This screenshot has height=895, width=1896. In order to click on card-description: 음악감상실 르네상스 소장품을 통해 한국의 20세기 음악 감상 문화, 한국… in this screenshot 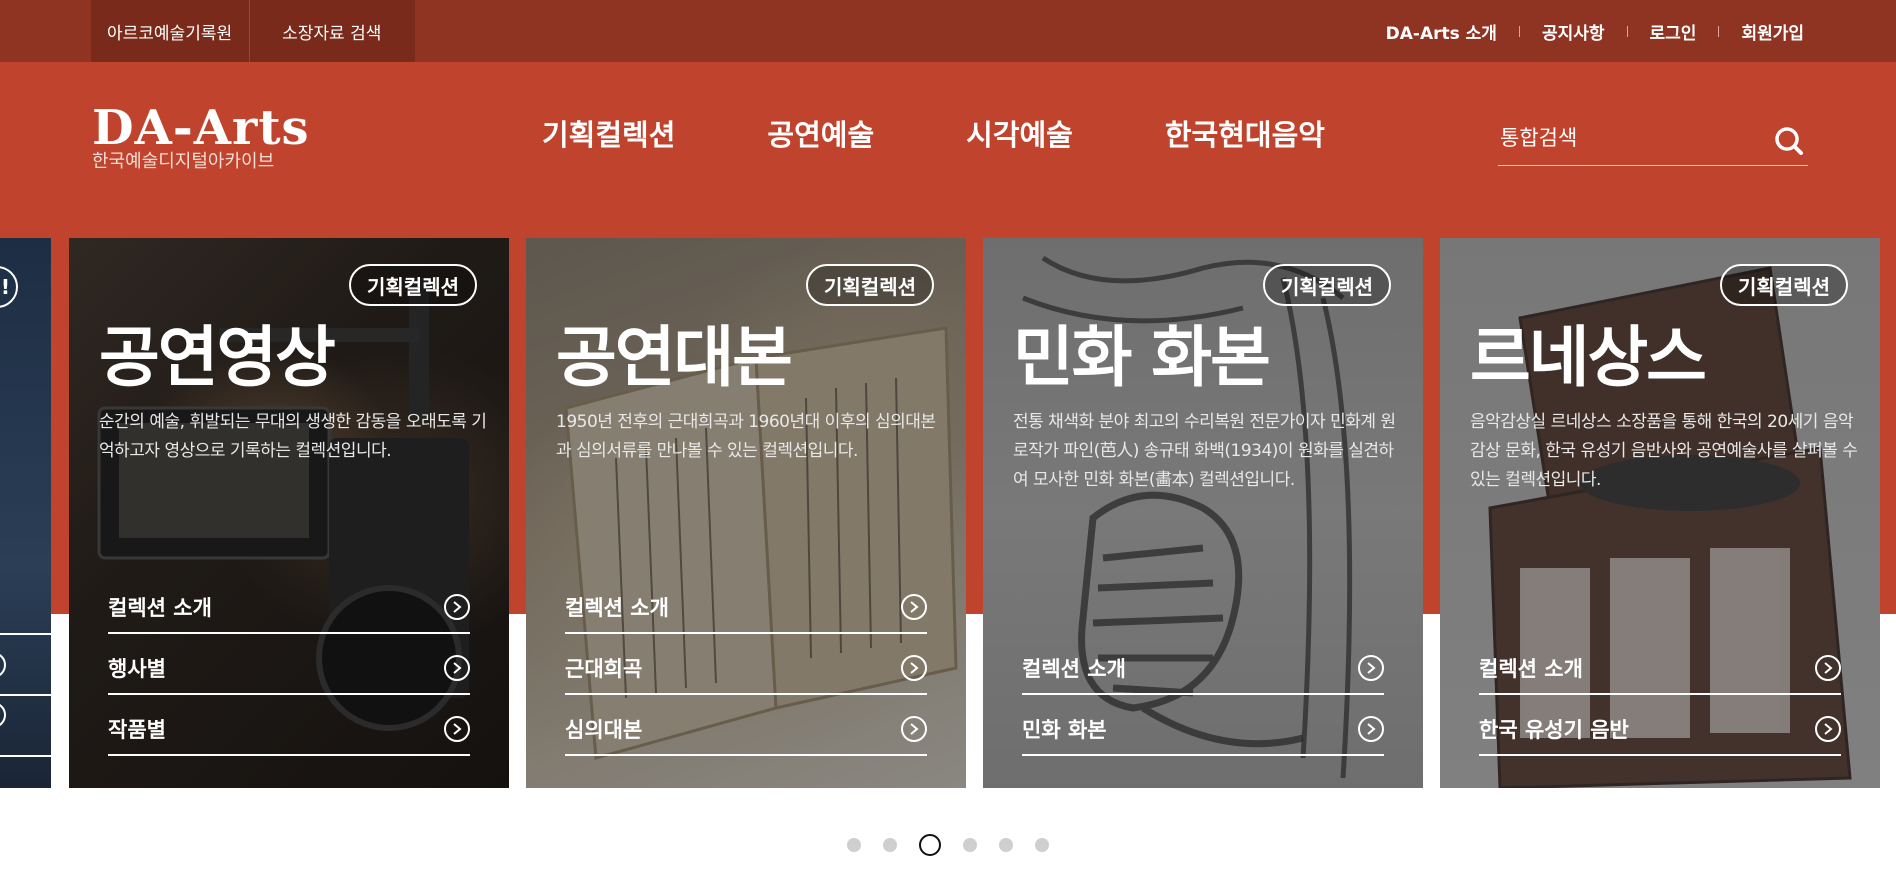, I will do `click(1664, 451)`.